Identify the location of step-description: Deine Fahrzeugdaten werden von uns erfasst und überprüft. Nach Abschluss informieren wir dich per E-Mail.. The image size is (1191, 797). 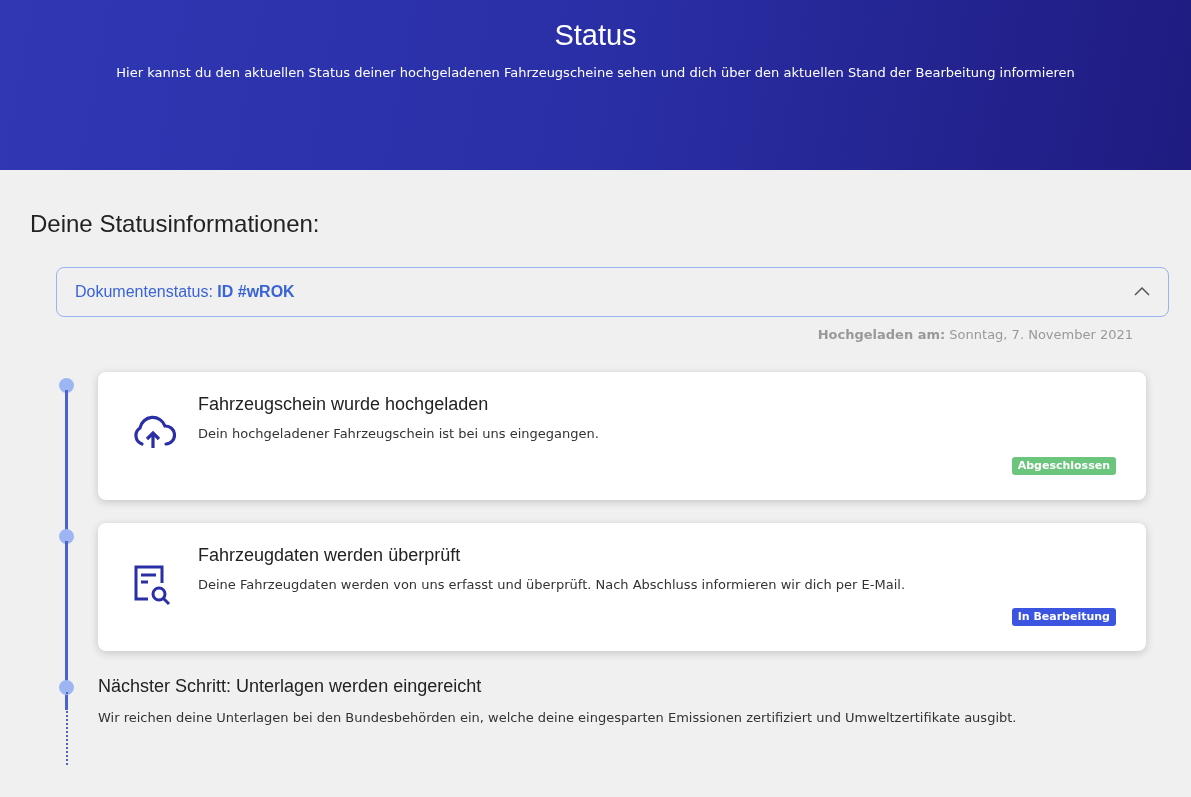
(551, 584).